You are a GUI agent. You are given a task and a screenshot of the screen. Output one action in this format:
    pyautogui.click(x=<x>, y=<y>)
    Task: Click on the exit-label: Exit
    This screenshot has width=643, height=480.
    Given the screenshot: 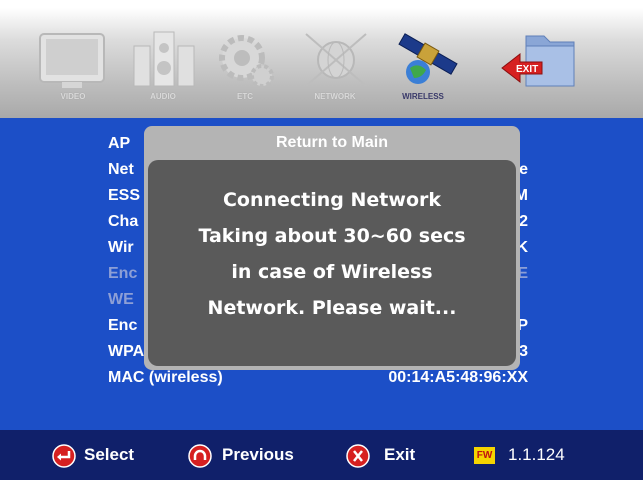 What is the action you would take?
    pyautogui.click(x=400, y=454)
    